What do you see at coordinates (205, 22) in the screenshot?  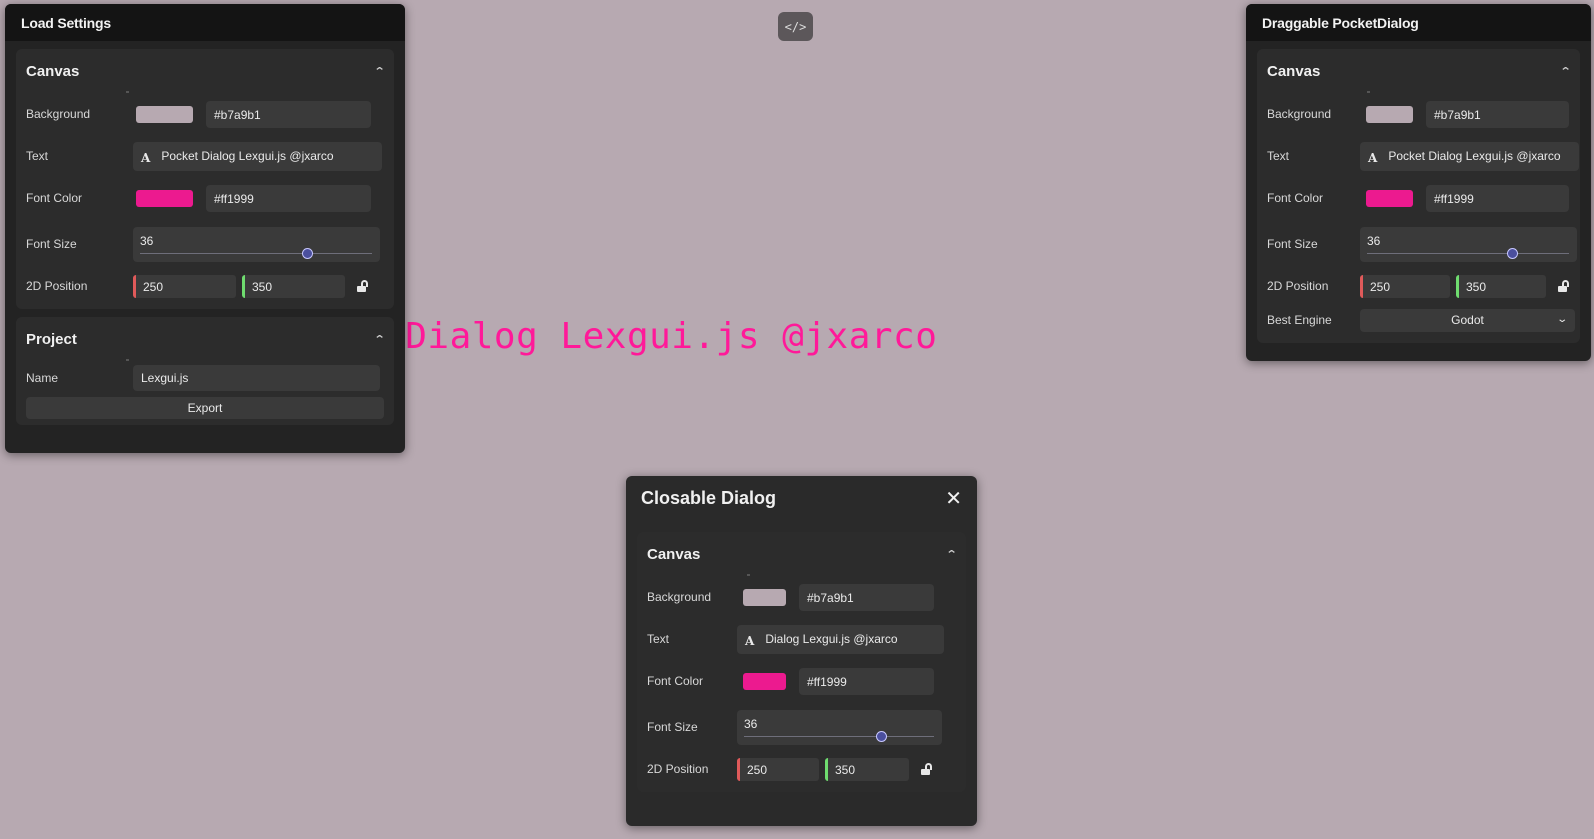 I see `panel-title: Load Settings` at bounding box center [205, 22].